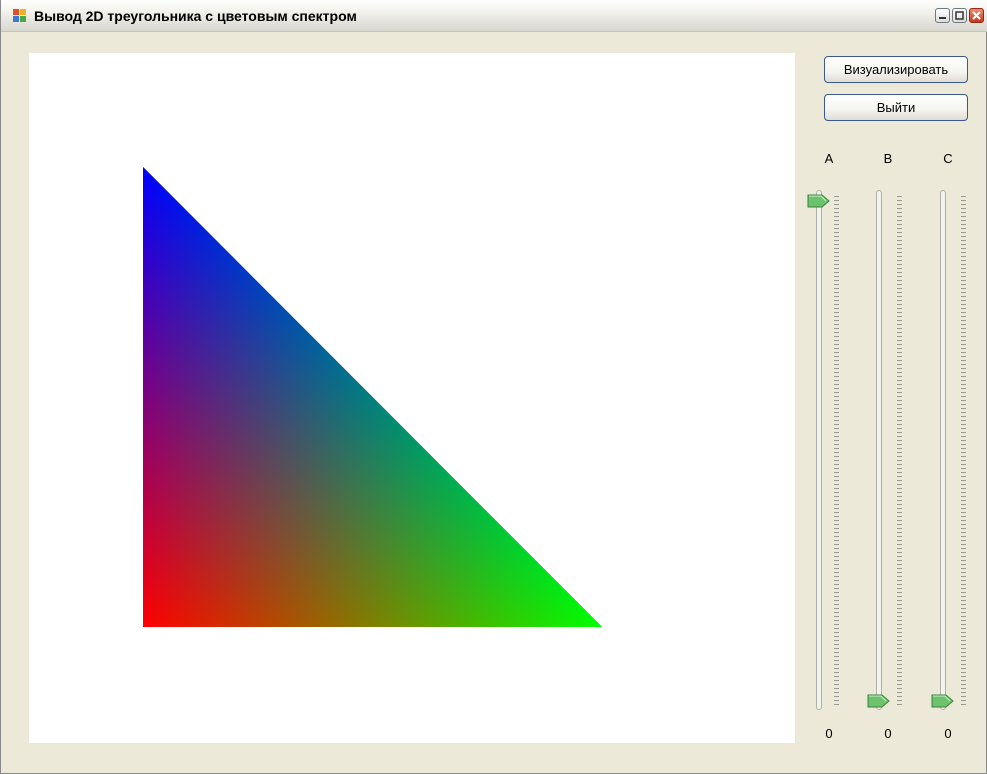 The width and height of the screenshot is (987, 774). I want to click on close-icon, so click(976, 15).